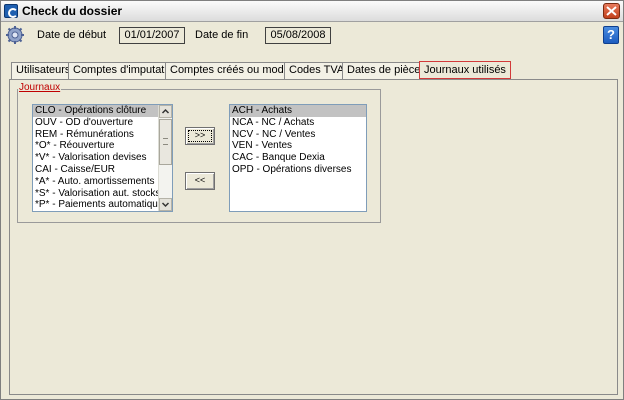  What do you see at coordinates (298, 111) in the screenshot?
I see `list-item: ACH - Achats` at bounding box center [298, 111].